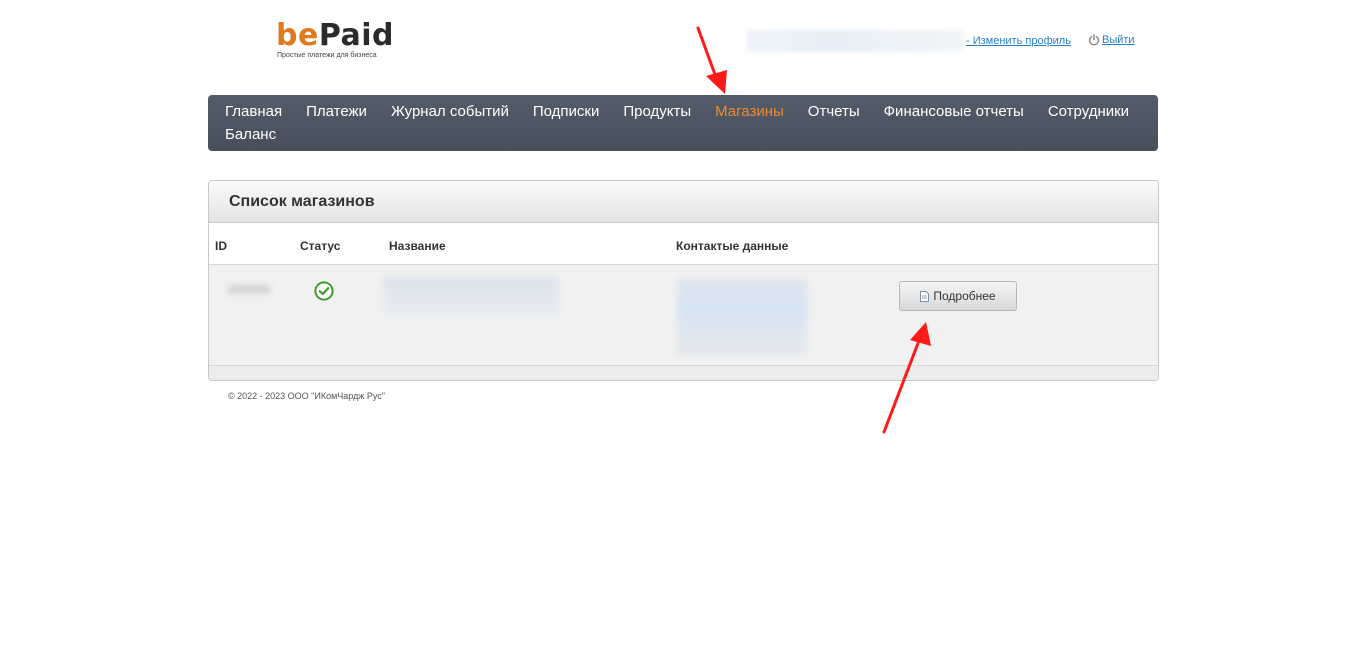 This screenshot has width=1366, height=651. Describe the element at coordinates (834, 112) in the screenshot. I see `nav-item-reports: Отчеты` at that location.